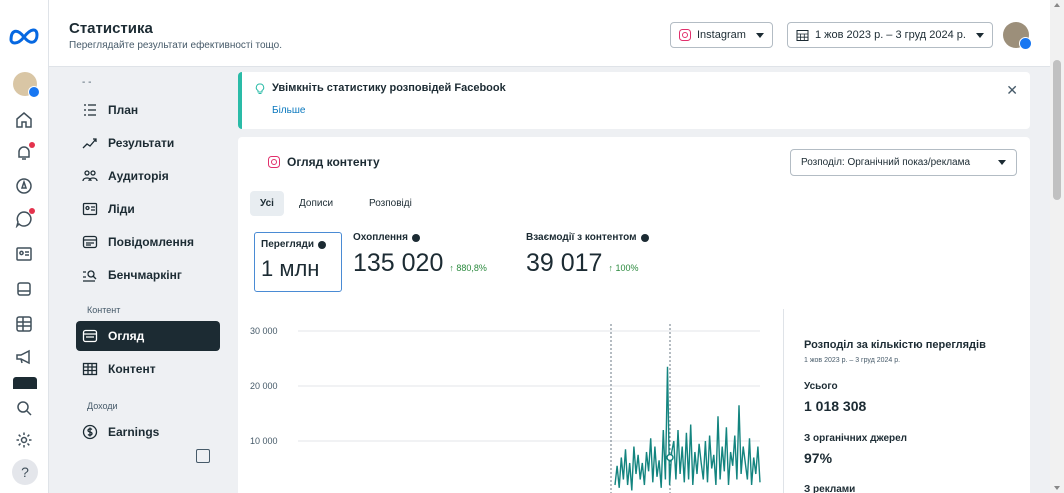  What do you see at coordinates (134, 432) in the screenshot?
I see `sidebar-item-label: Earnings` at bounding box center [134, 432].